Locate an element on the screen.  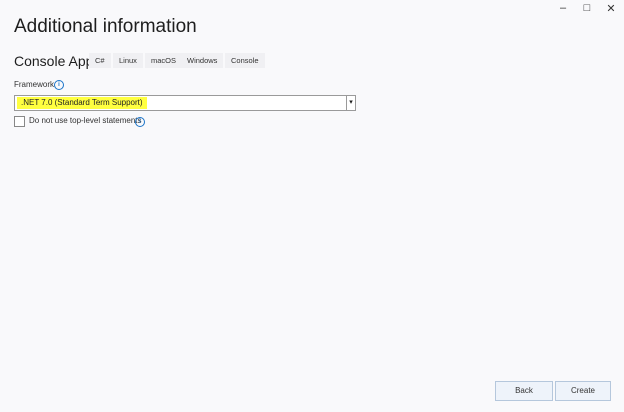
tag-csharp: C# is located at coordinates (100, 60).